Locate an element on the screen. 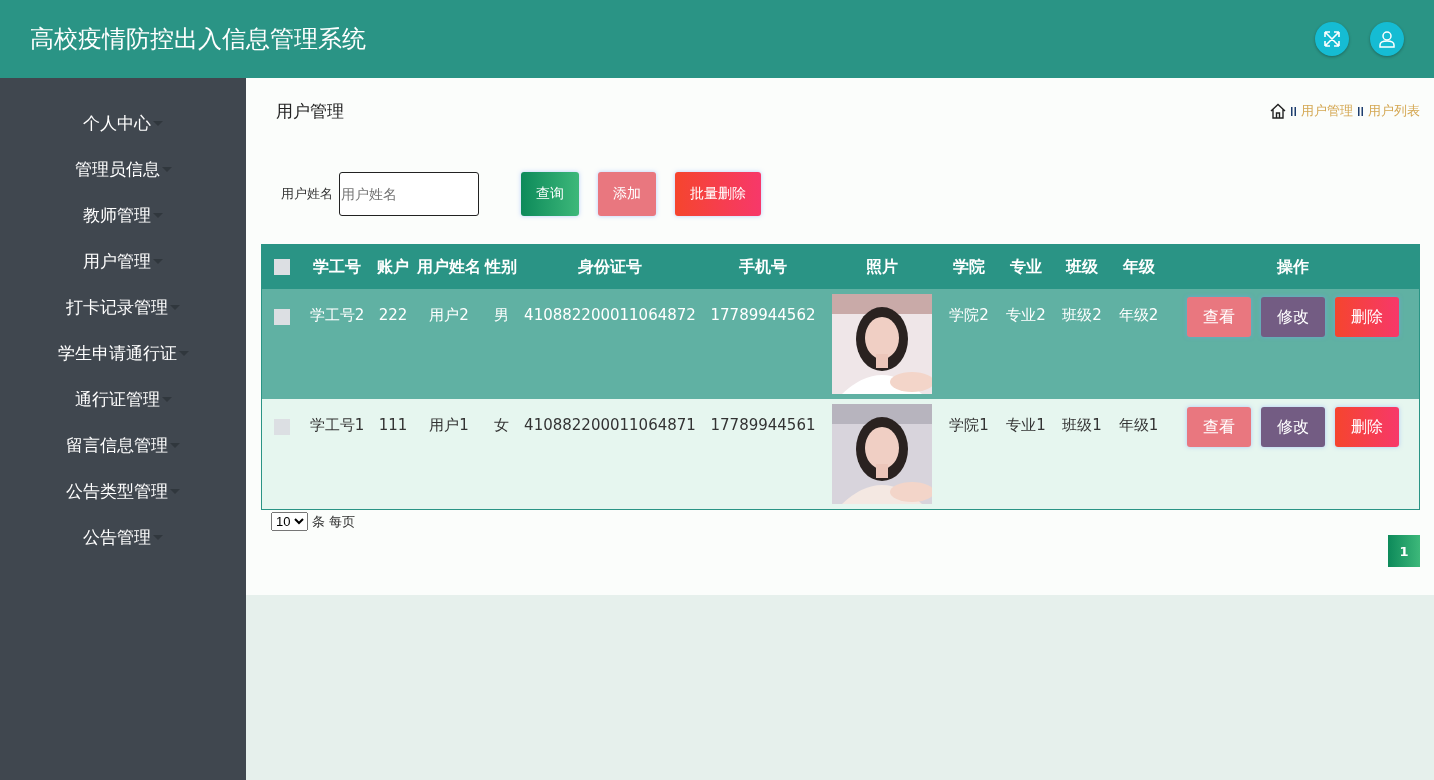 This screenshot has width=1434, height=780. table-cell: 学院2 is located at coordinates (969, 315).